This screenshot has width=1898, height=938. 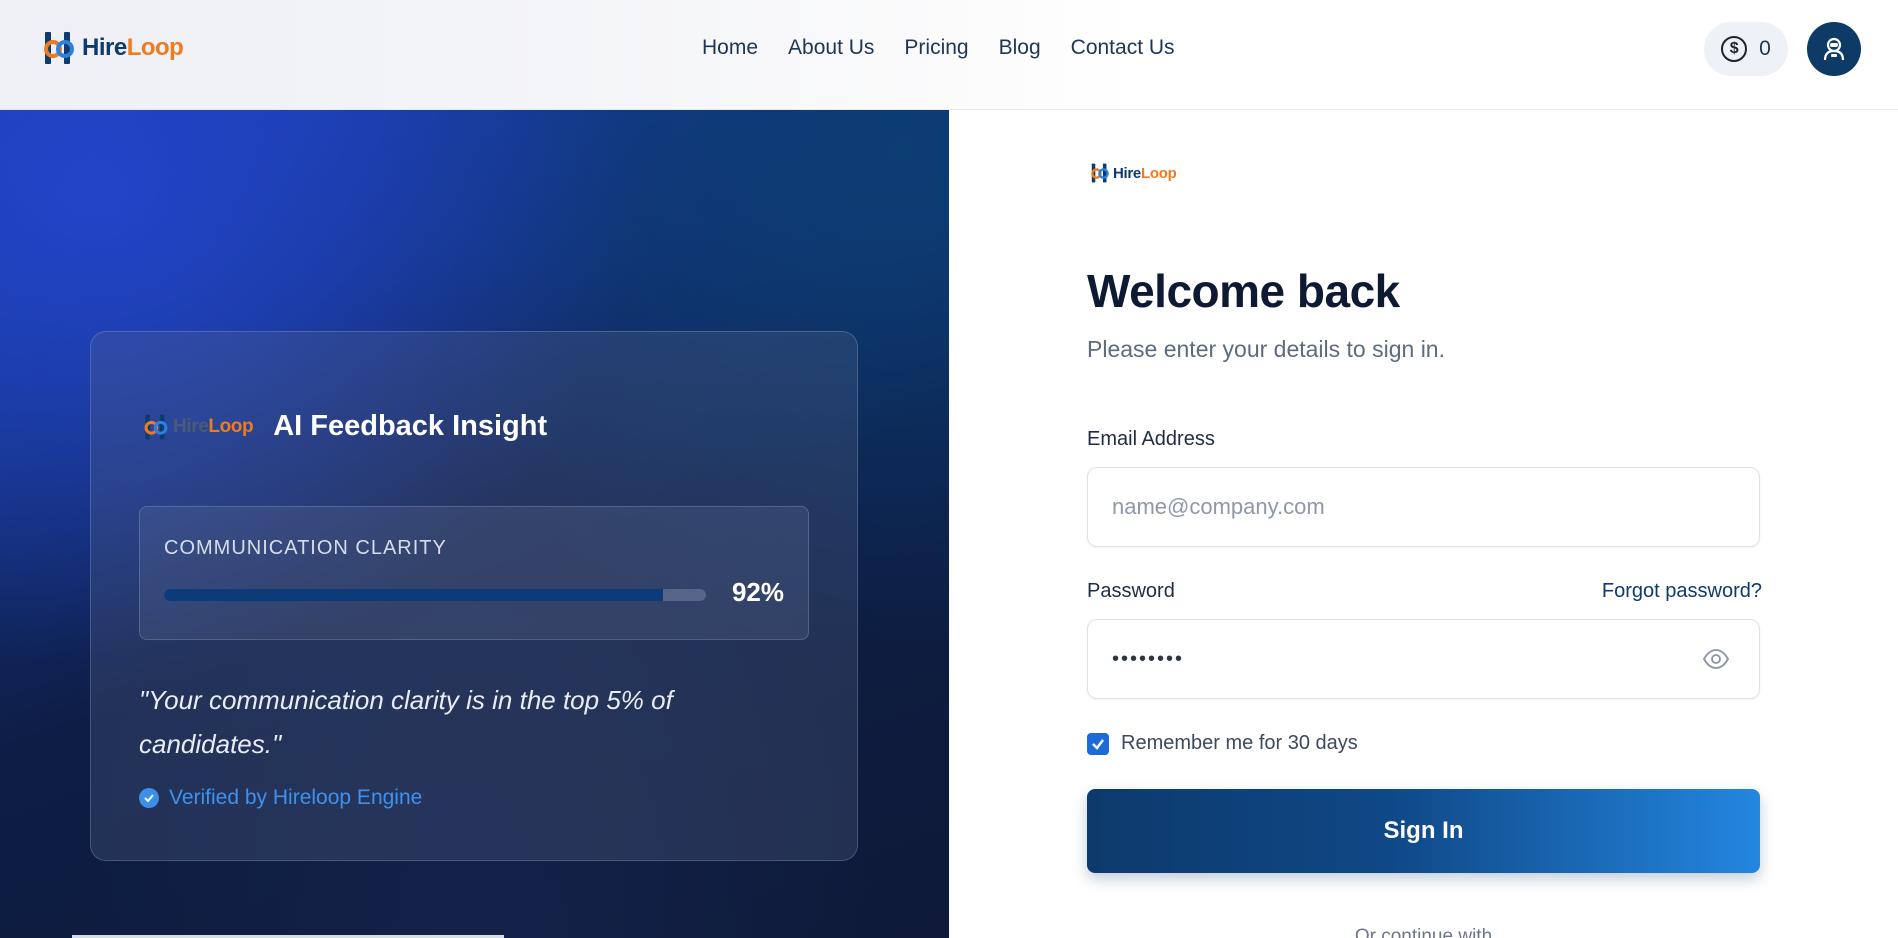 What do you see at coordinates (1123, 48) in the screenshot?
I see `nav-contact-us: Contact Us` at bounding box center [1123, 48].